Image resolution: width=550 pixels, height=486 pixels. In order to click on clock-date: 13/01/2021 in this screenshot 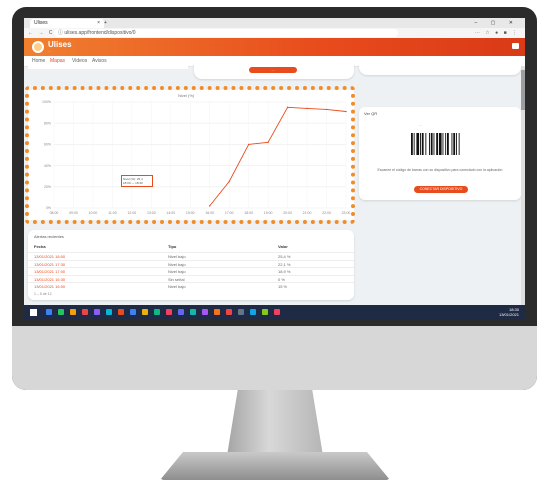, I will do `click(508, 314)`.